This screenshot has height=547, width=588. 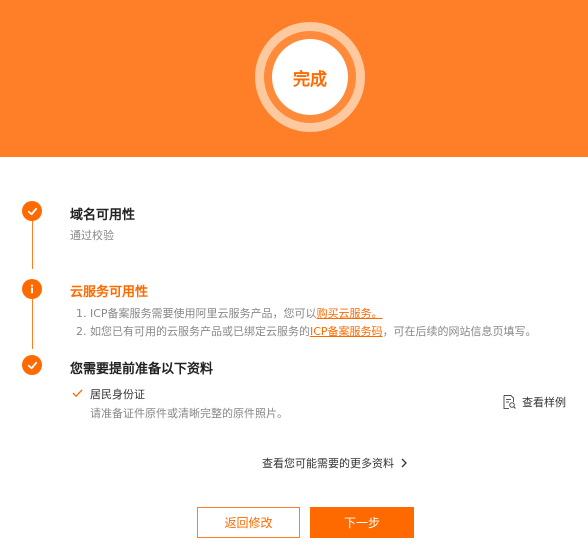 I want to click on back-button: 返回修改, so click(x=248, y=522).